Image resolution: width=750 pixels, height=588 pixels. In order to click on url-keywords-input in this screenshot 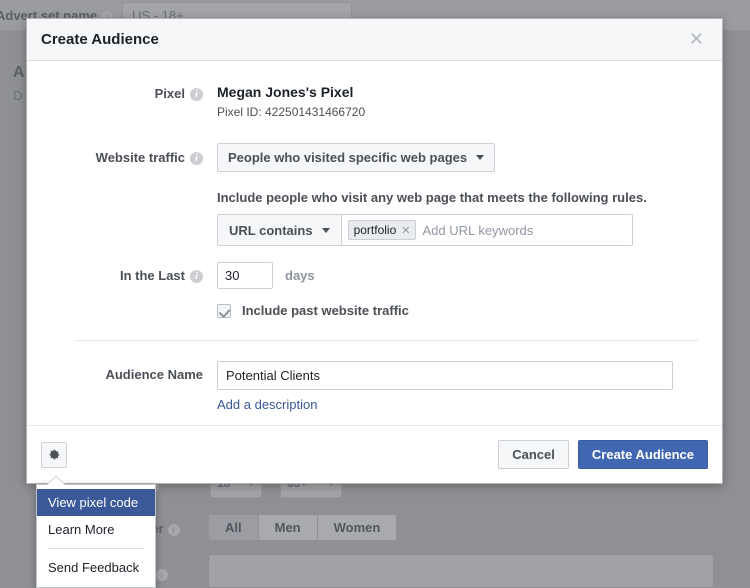, I will do `click(524, 230)`.